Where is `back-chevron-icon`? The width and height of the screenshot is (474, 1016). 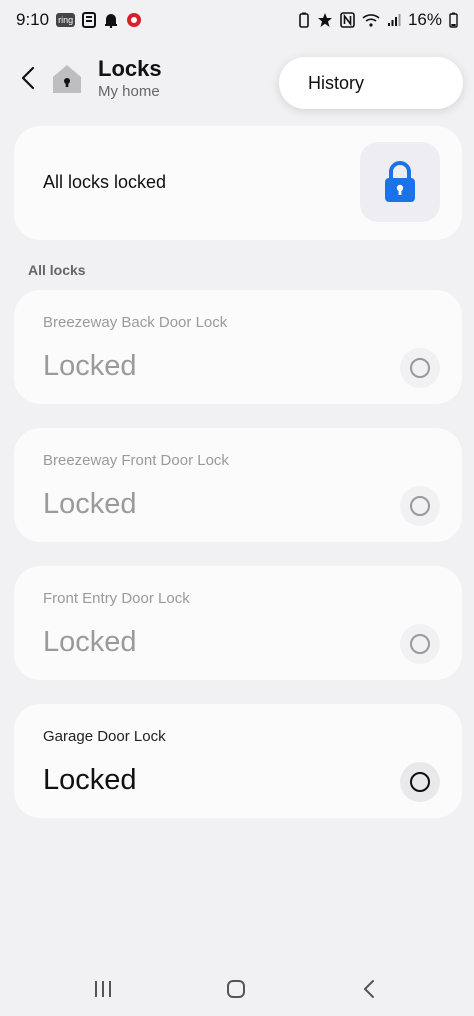 back-chevron-icon is located at coordinates (369, 989).